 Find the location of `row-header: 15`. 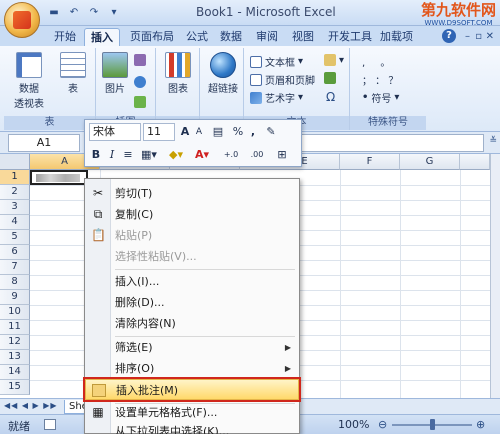

row-header: 15 is located at coordinates (15, 387).